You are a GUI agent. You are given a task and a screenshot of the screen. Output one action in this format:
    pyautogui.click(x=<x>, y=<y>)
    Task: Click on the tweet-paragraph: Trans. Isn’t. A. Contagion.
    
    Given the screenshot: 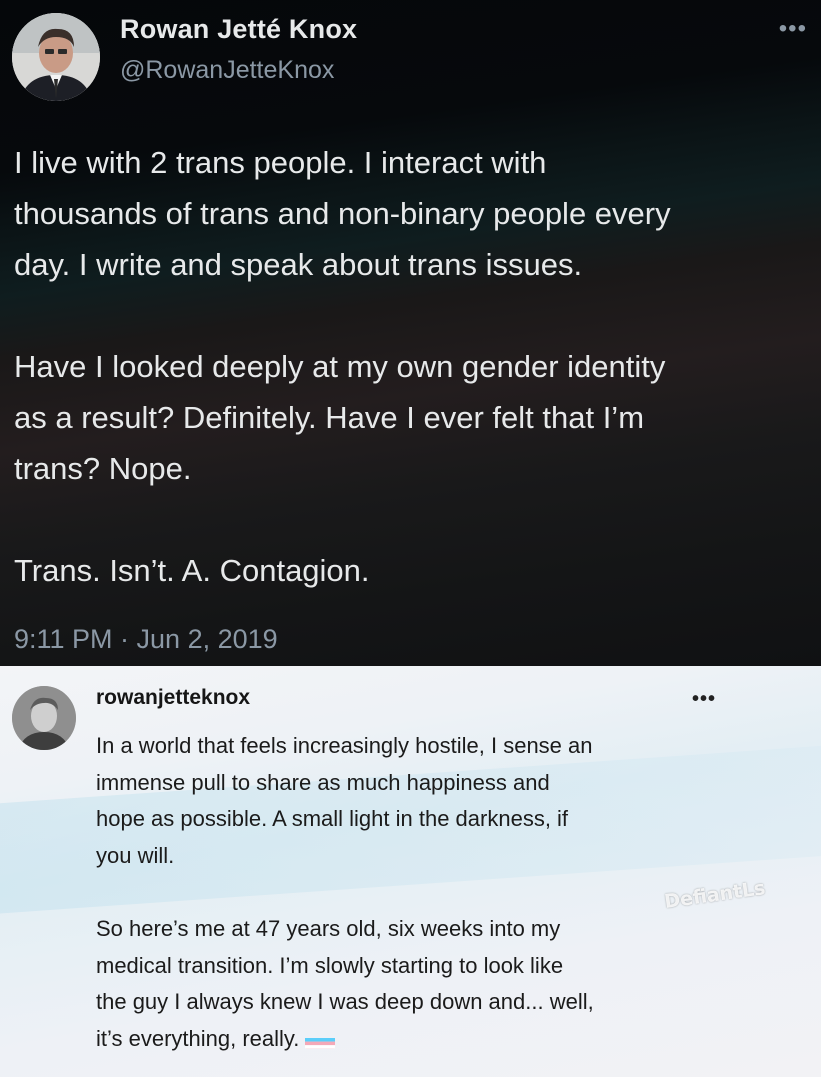 What is the action you would take?
    pyautogui.click(x=192, y=570)
    